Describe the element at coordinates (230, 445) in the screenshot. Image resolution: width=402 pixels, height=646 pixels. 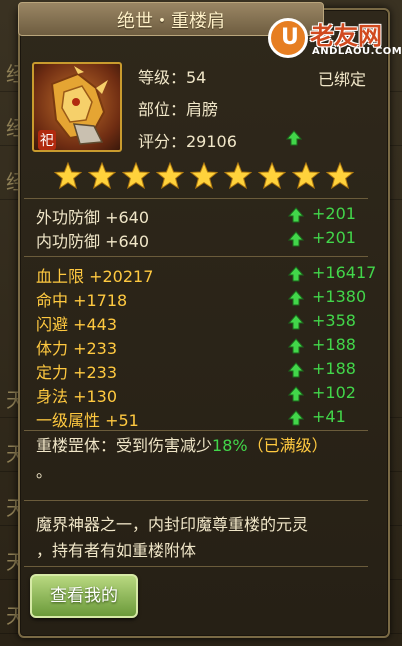
I see `skill-percent: 18%` at that location.